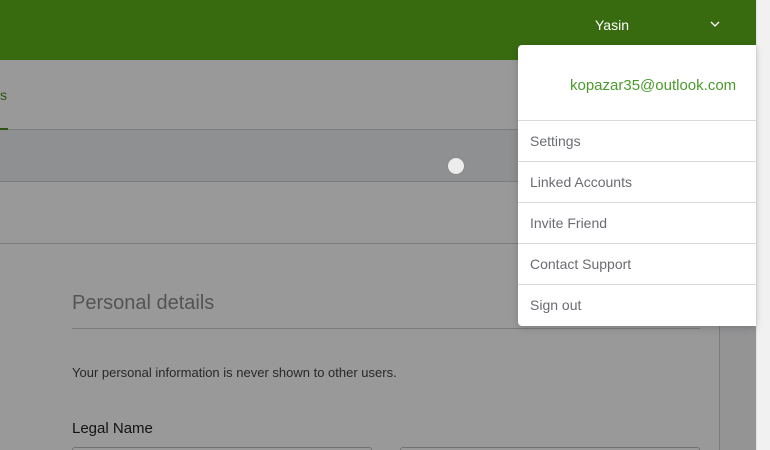 This screenshot has height=450, width=770. What do you see at coordinates (763, 225) in the screenshot?
I see `page-scrollbar` at bounding box center [763, 225].